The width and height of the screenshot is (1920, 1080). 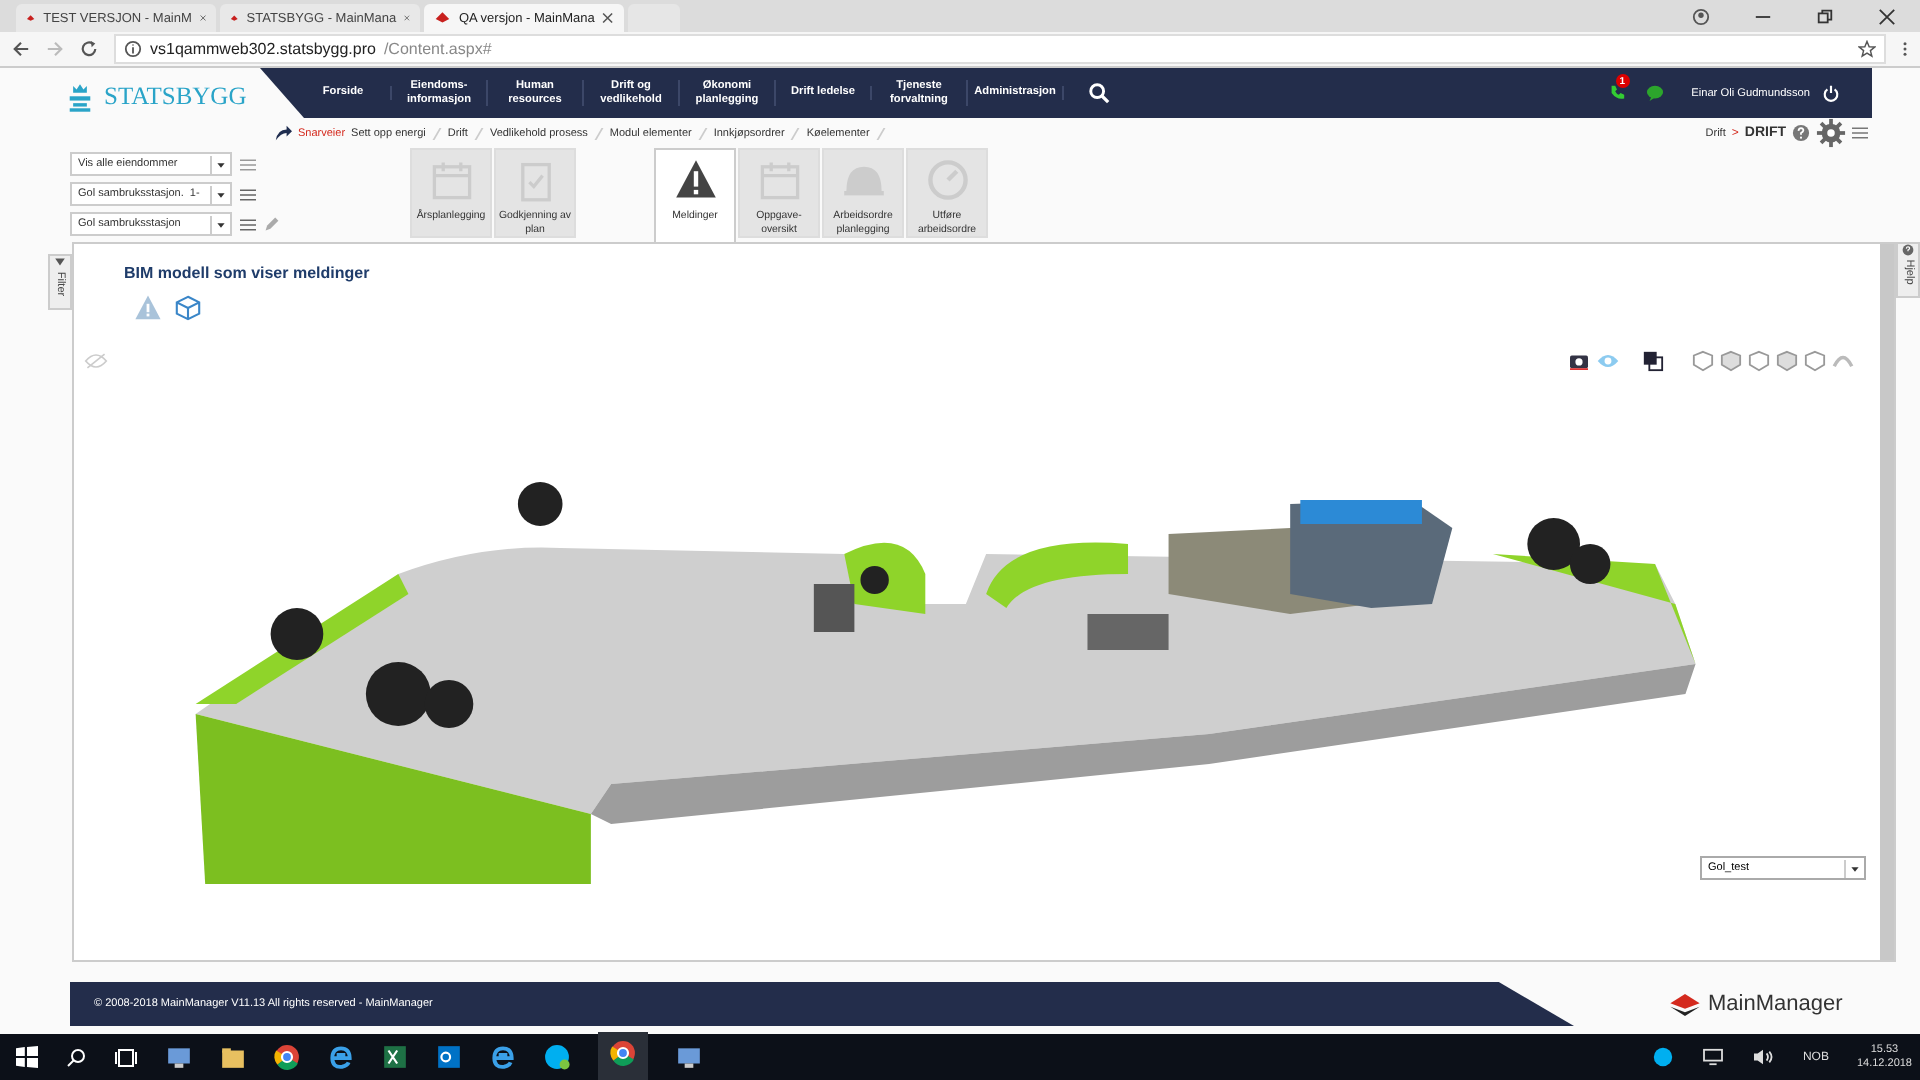 I want to click on curved-arrow-icon, so click(x=283, y=133).